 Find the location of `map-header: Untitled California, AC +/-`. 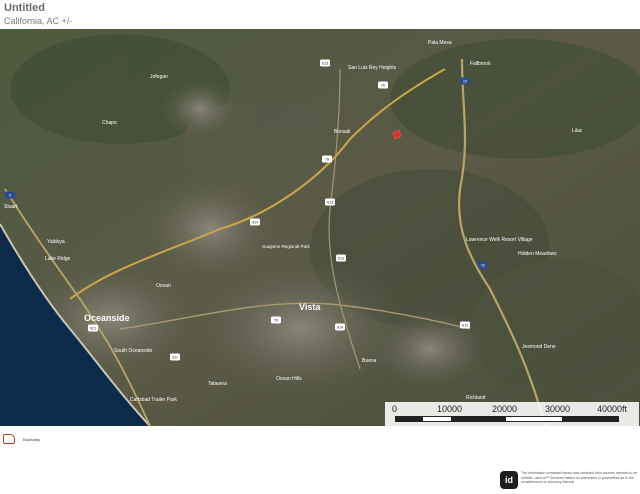

map-header: Untitled California, AC +/- is located at coordinates (38, 14).